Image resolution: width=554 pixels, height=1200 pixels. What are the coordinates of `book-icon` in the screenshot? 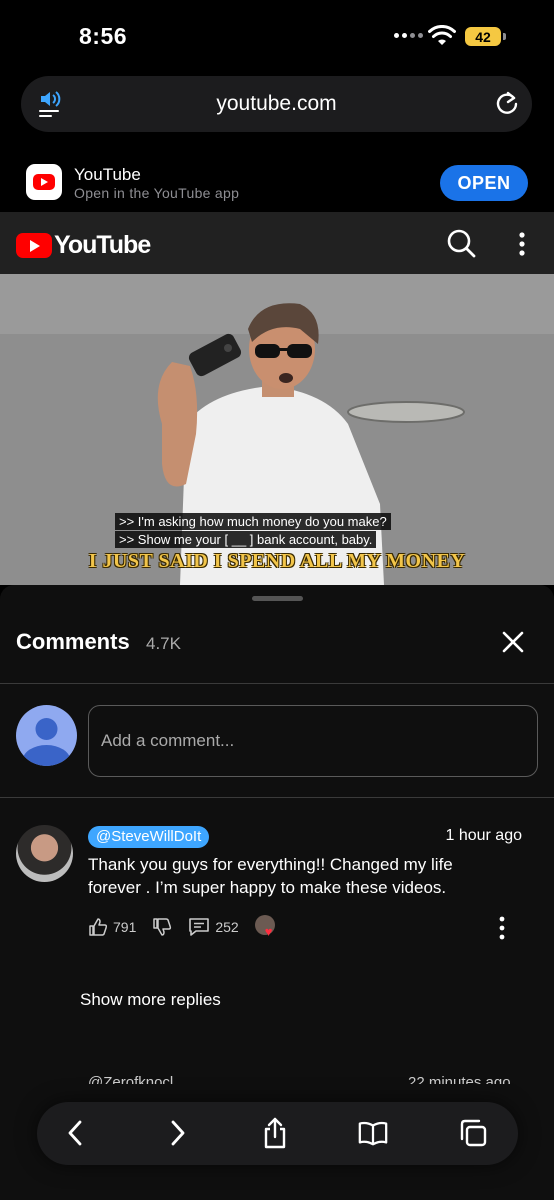 It's located at (373, 1133).